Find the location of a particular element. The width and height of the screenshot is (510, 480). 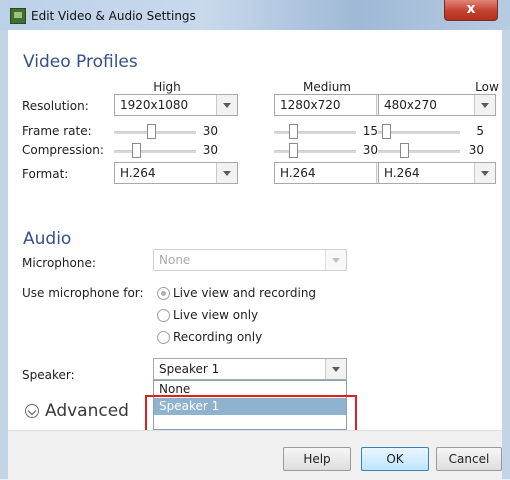

radio-live-view-and-recording is located at coordinates (163, 293).